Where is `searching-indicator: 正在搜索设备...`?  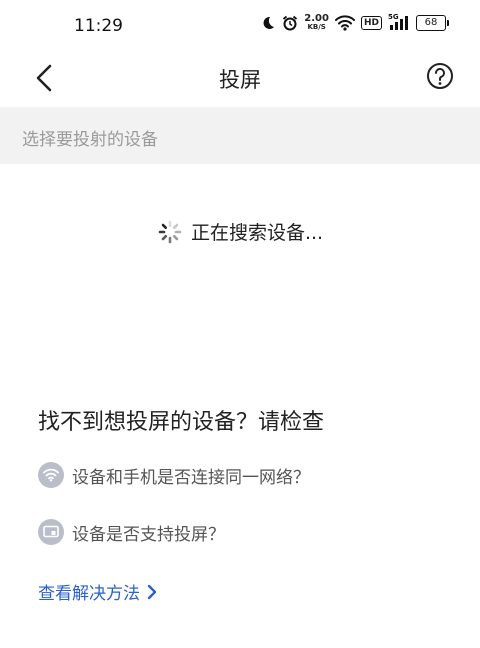
searching-indicator: 正在搜索设备... is located at coordinates (240, 231).